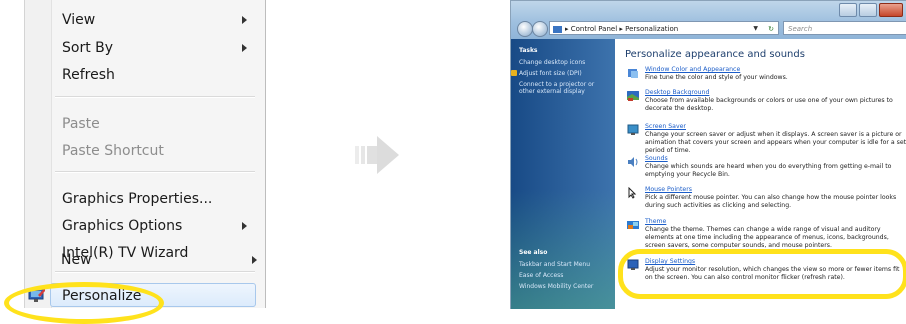  I want to click on breadcrumb-control-panel: Control Panel, so click(594, 29).